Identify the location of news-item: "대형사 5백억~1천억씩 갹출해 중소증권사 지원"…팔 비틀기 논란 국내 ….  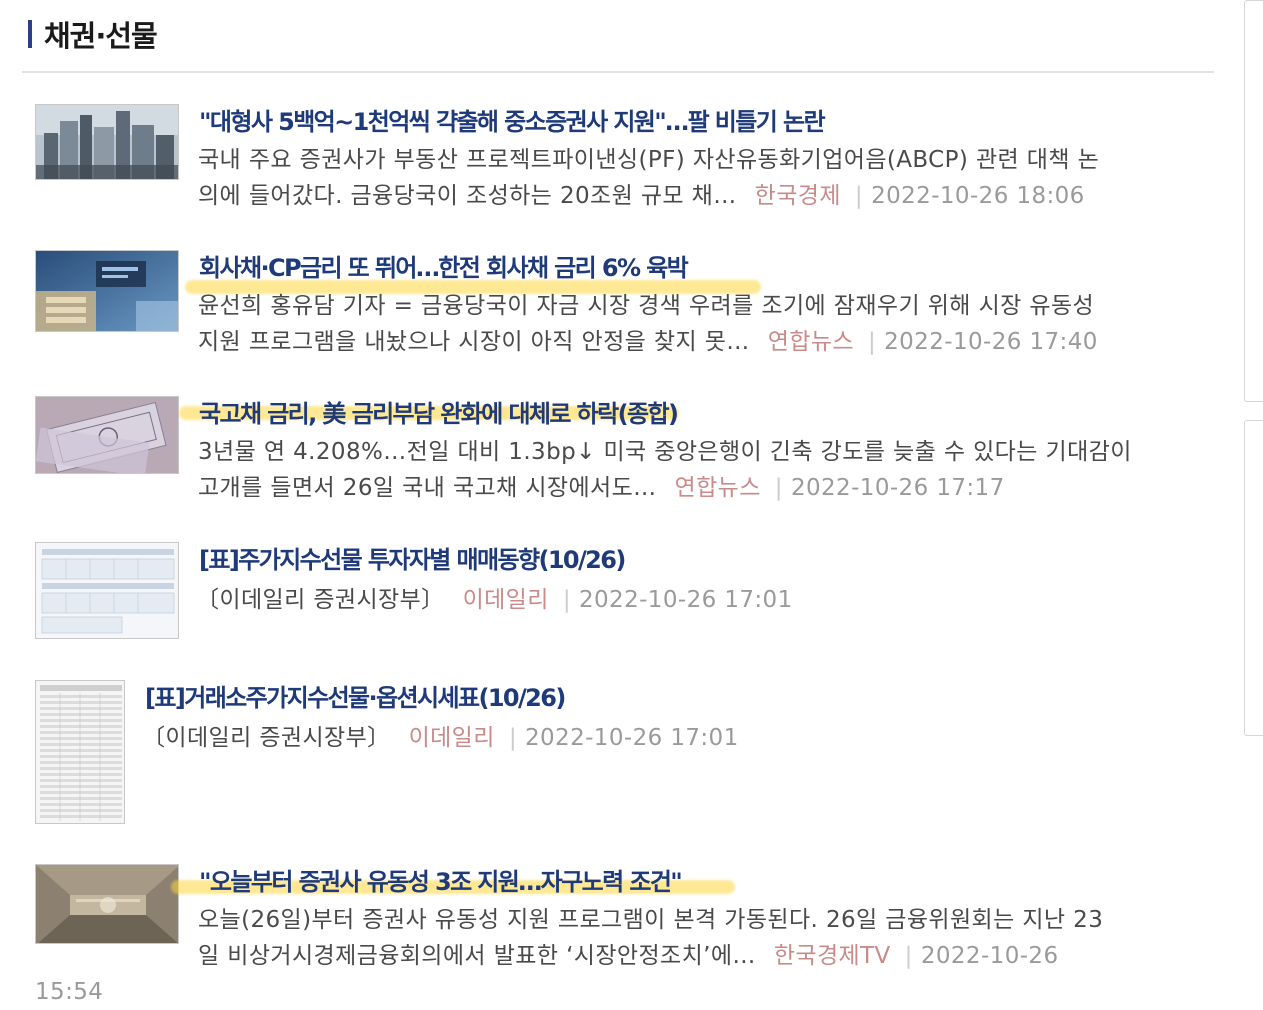
(630, 159).